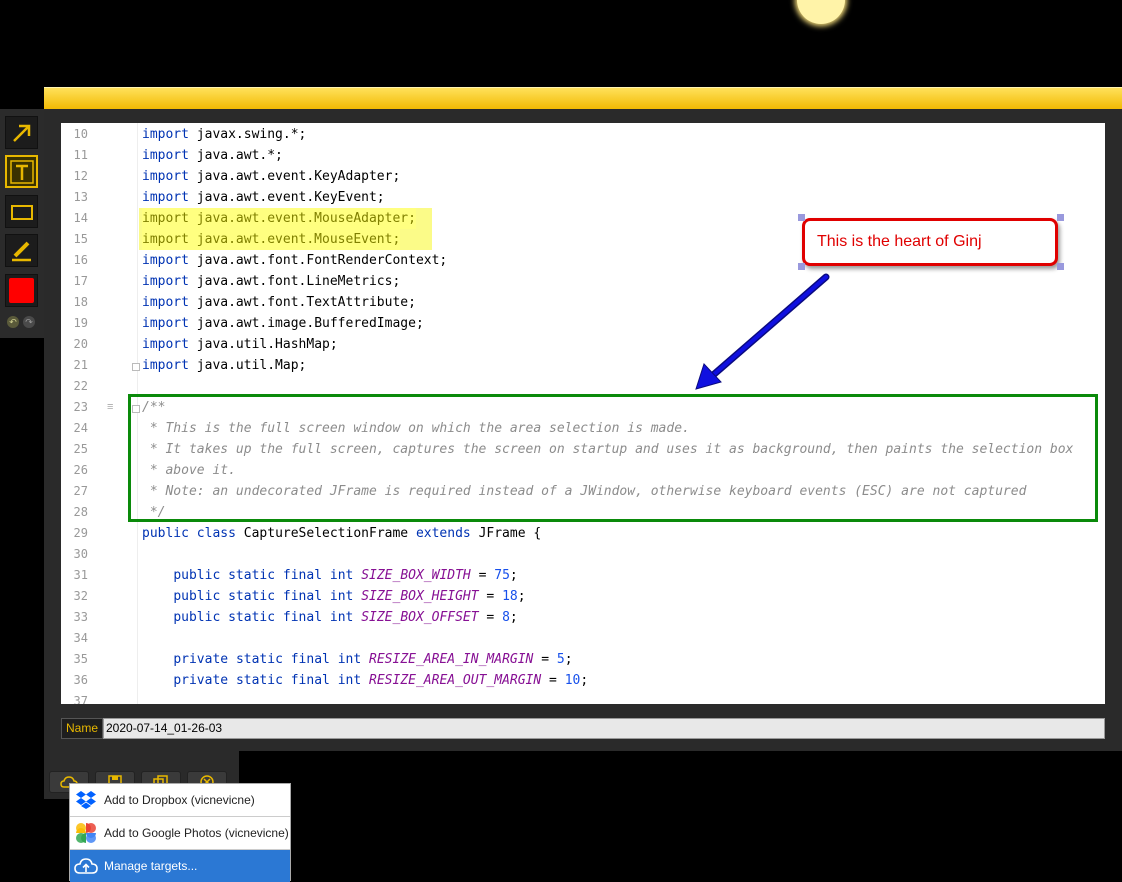  I want to click on code-text: import java.awt.event.MouseAdapter;, so click(279, 218).